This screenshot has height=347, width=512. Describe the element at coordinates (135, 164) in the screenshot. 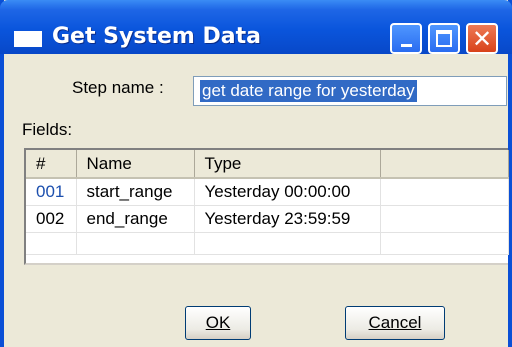

I see `column-header-name: Name` at that location.